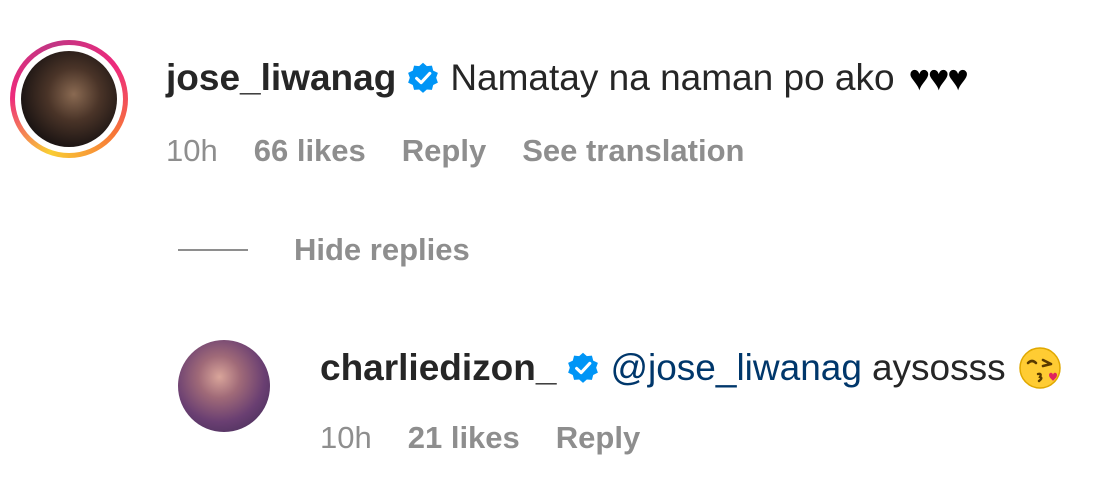  I want to click on reply-meta: 10h 21 likes Reply, so click(480, 438).